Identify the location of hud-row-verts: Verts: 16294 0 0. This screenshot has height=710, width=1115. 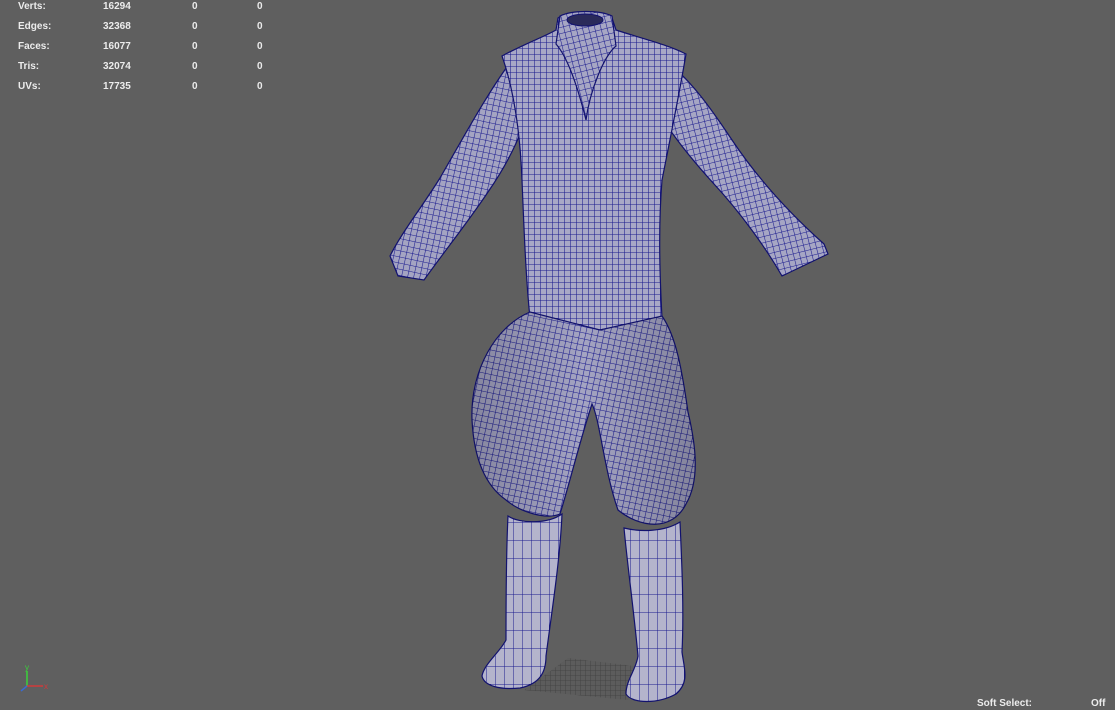
(140, 10).